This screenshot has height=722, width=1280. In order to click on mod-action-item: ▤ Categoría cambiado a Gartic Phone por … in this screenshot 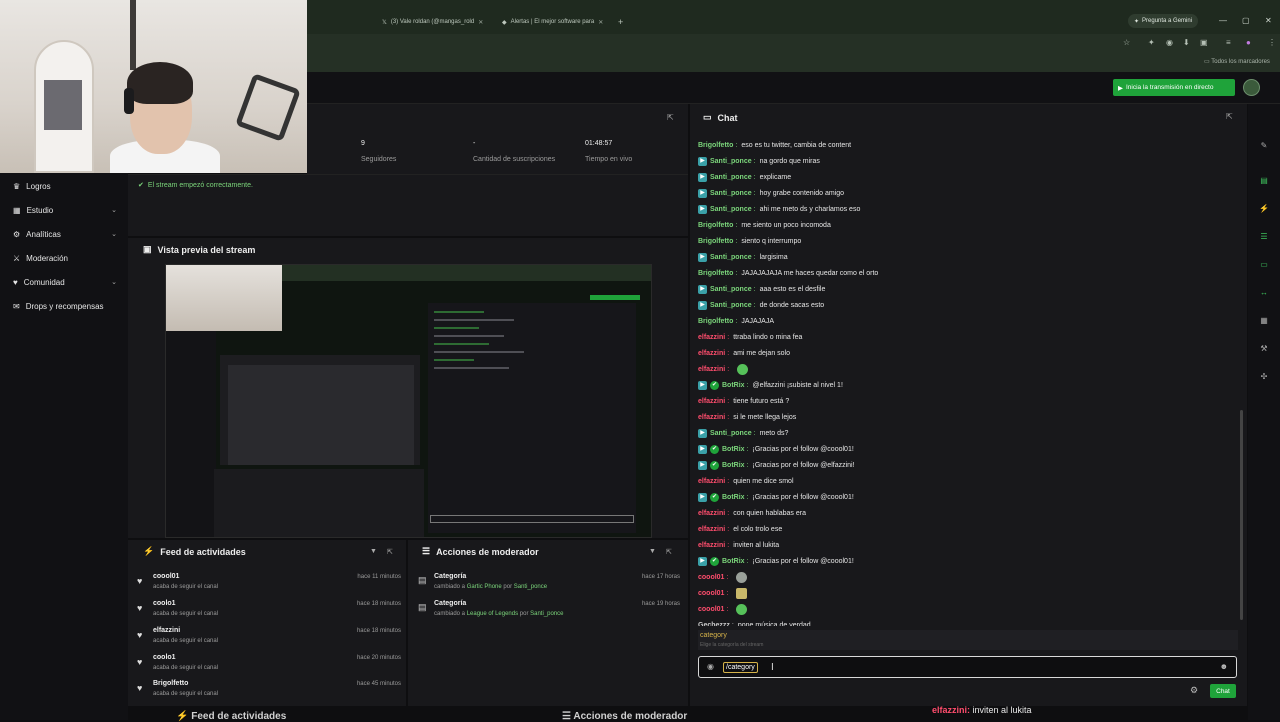, I will do `click(549, 586)`.